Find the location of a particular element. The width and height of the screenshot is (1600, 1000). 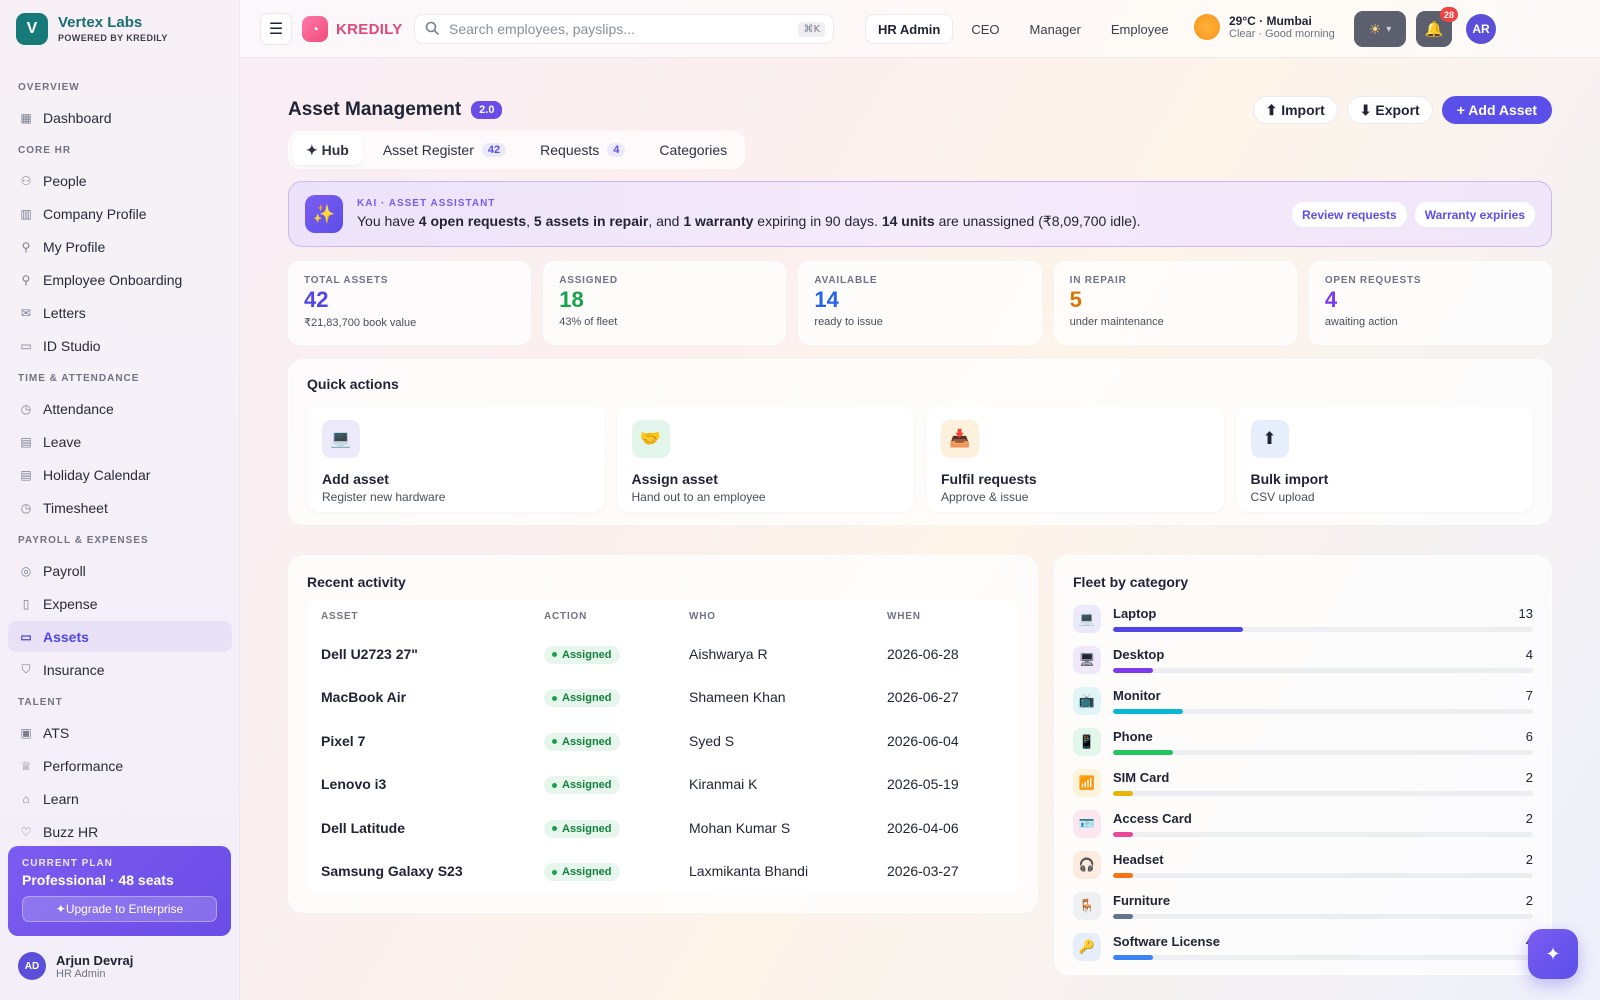

fleet-category-name: Phone is located at coordinates (1133, 736).